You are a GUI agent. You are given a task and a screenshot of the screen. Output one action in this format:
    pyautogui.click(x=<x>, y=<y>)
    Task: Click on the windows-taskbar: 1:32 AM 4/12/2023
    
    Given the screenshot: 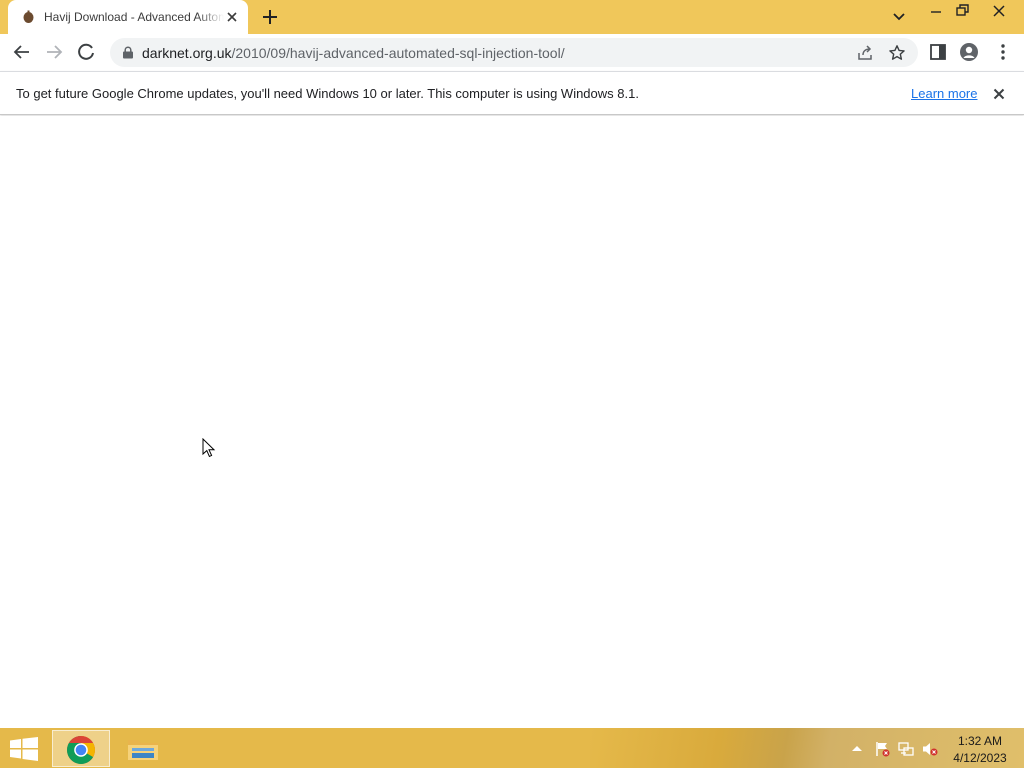 What is the action you would take?
    pyautogui.click(x=512, y=748)
    